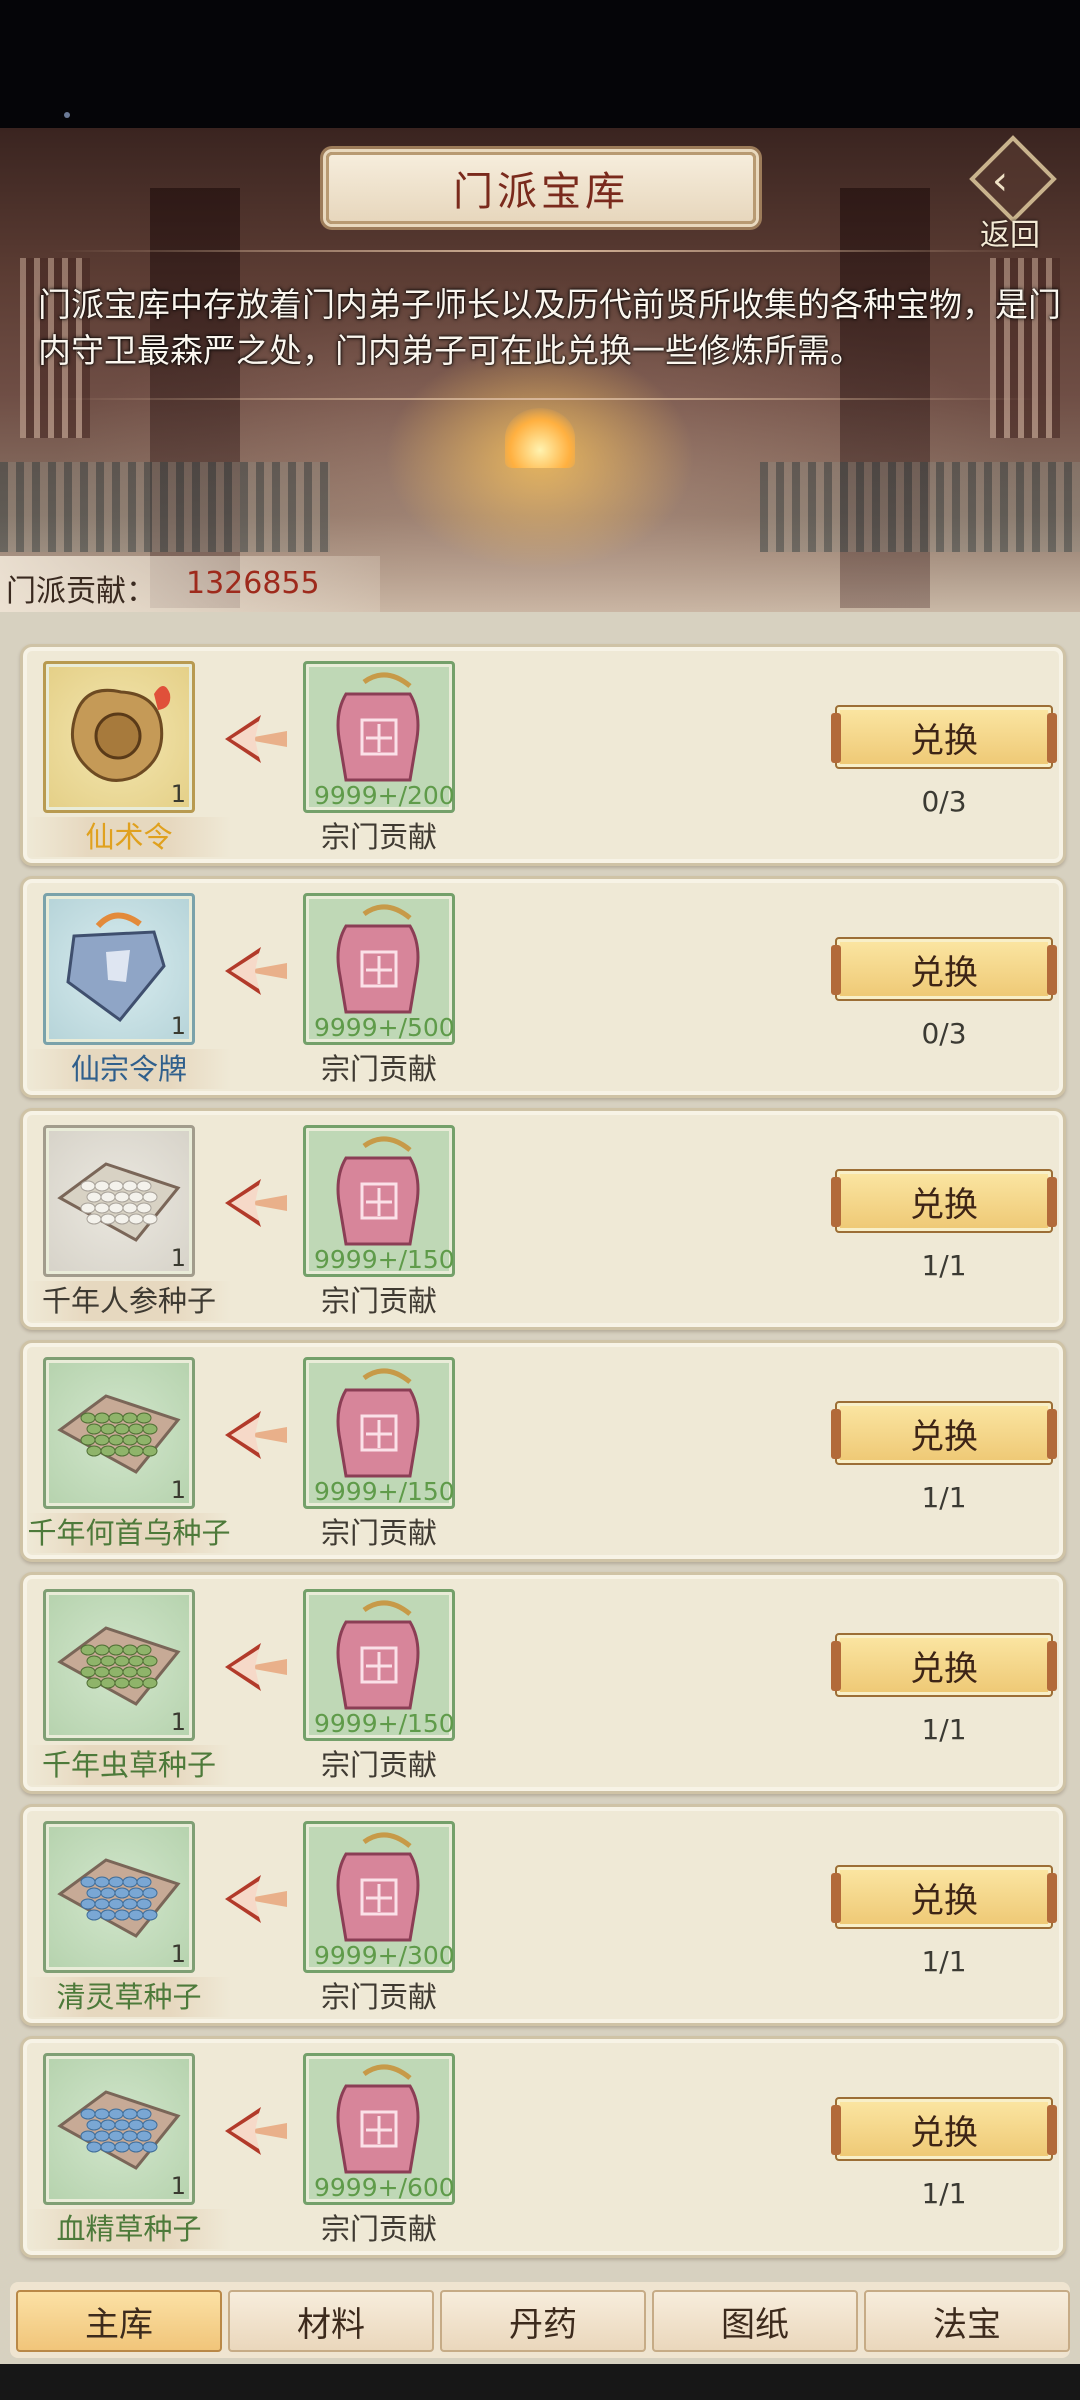 Image resolution: width=1080 pixels, height=2400 pixels. Describe the element at coordinates (129, 837) in the screenshot. I see `reward-item-name: 仙术令` at that location.